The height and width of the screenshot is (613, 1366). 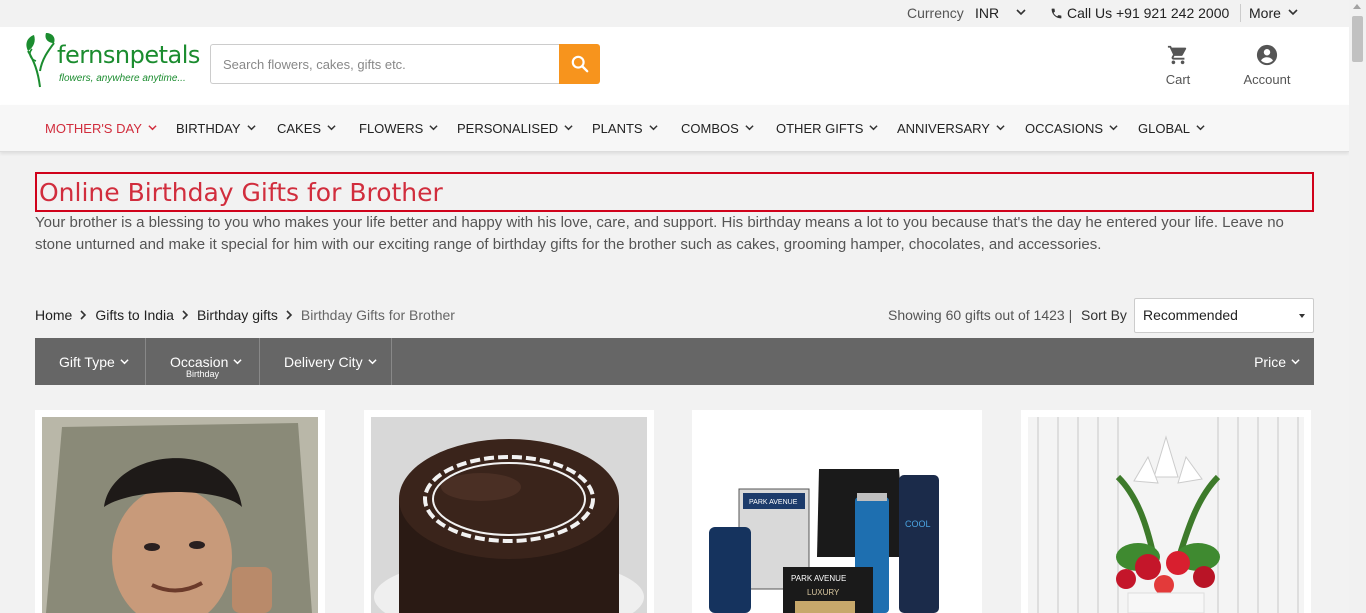 I want to click on sort-label: Sort By, so click(x=1104, y=315).